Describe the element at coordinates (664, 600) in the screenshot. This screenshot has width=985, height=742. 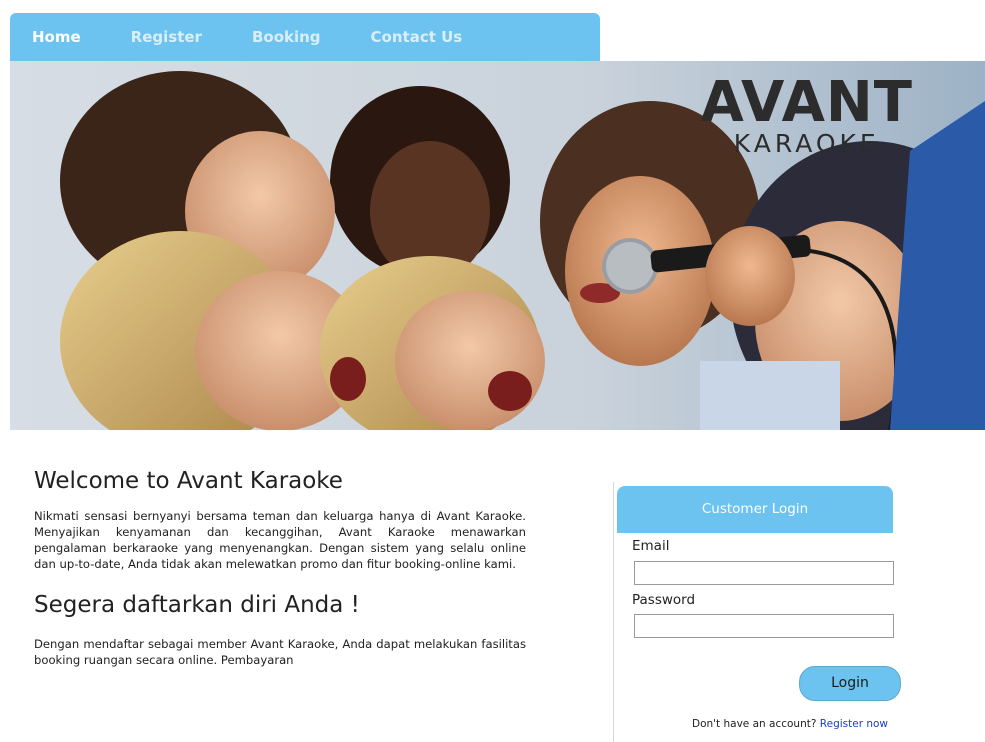
I see `password-label: Password` at that location.